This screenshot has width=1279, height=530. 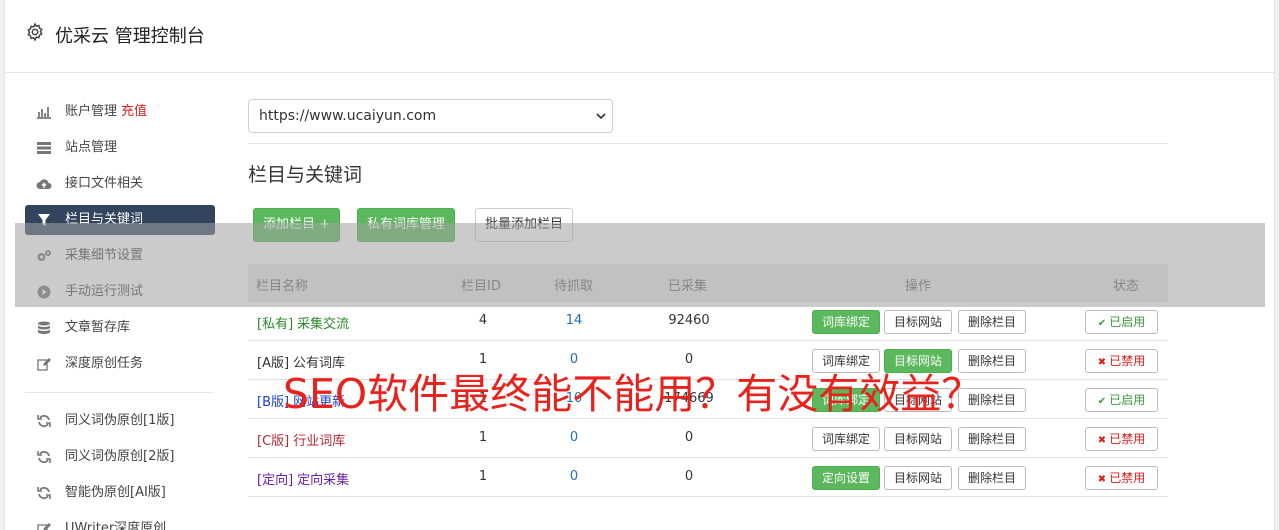 What do you see at coordinates (319, 441) in the screenshot?
I see `column-name: 行业词库` at bounding box center [319, 441].